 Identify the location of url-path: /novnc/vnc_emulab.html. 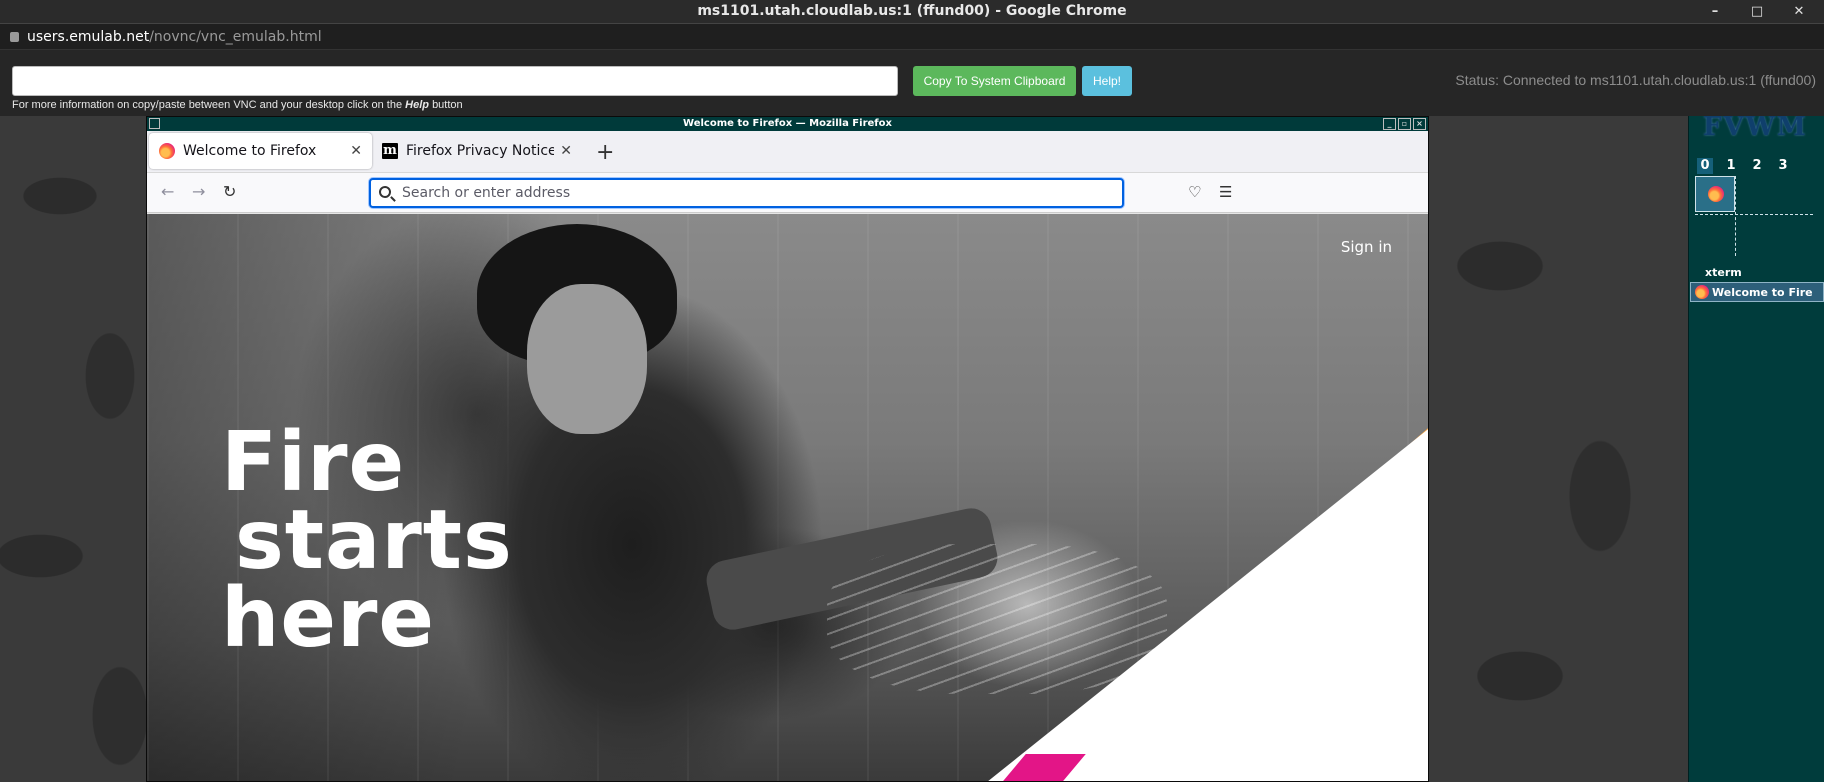
(235, 37).